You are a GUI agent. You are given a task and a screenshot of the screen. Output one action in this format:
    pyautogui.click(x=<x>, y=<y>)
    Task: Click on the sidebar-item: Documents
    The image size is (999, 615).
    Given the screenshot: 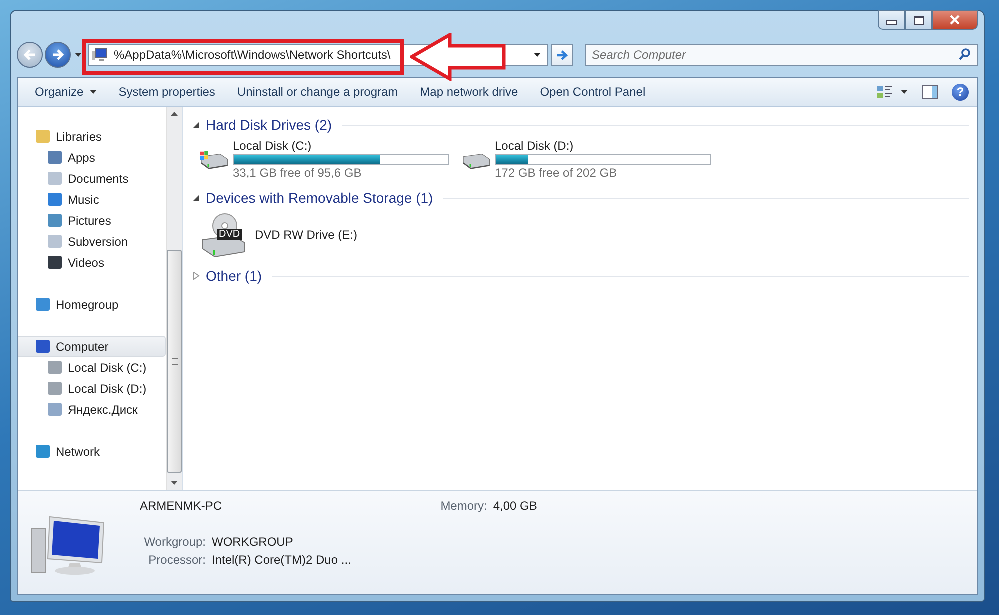 What is the action you would take?
    pyautogui.click(x=92, y=178)
    